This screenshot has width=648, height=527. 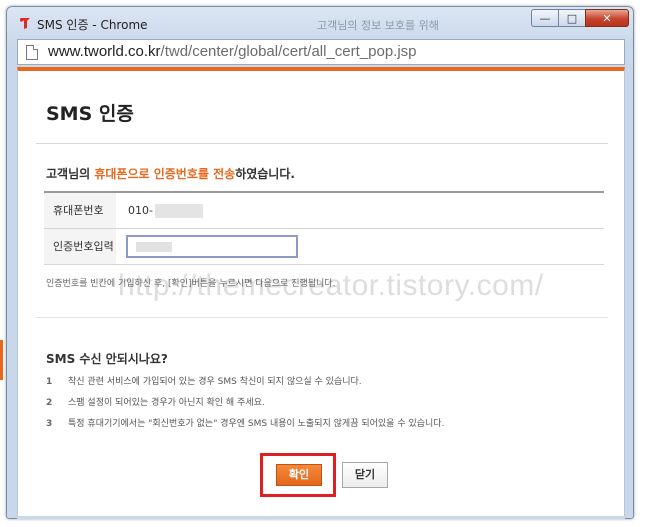 I want to click on title-bar: SMS 인증 - Chrome 고객님의 정보 보호를 위해 — □ ✕, so click(x=320, y=23).